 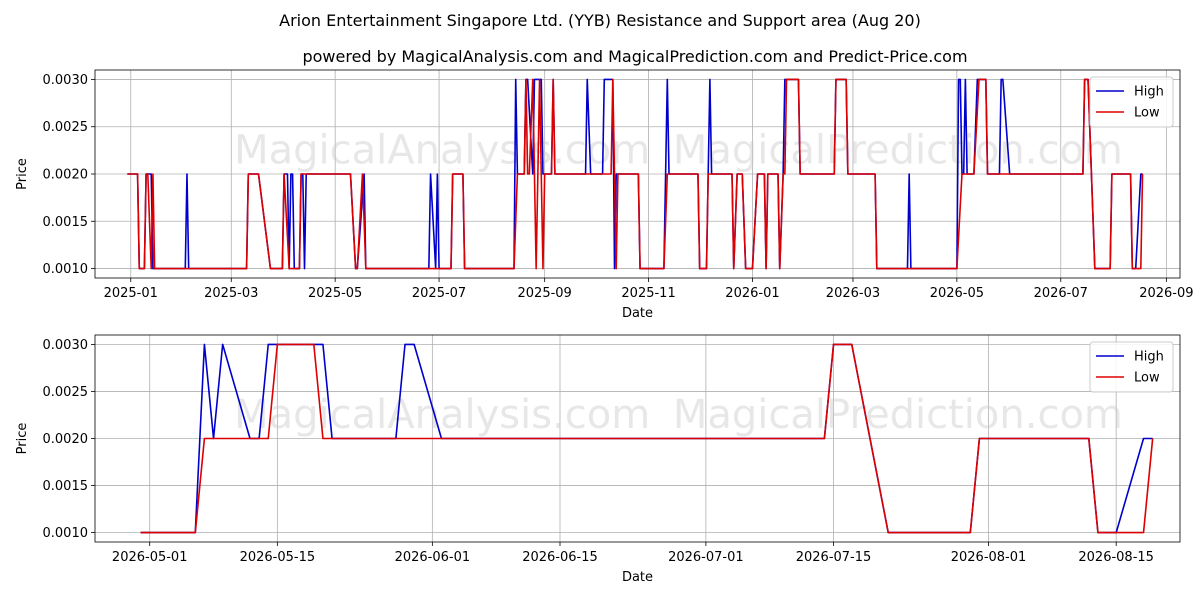 What do you see at coordinates (853, 293) in the screenshot?
I see `x-tick-label: 2026-03` at bounding box center [853, 293].